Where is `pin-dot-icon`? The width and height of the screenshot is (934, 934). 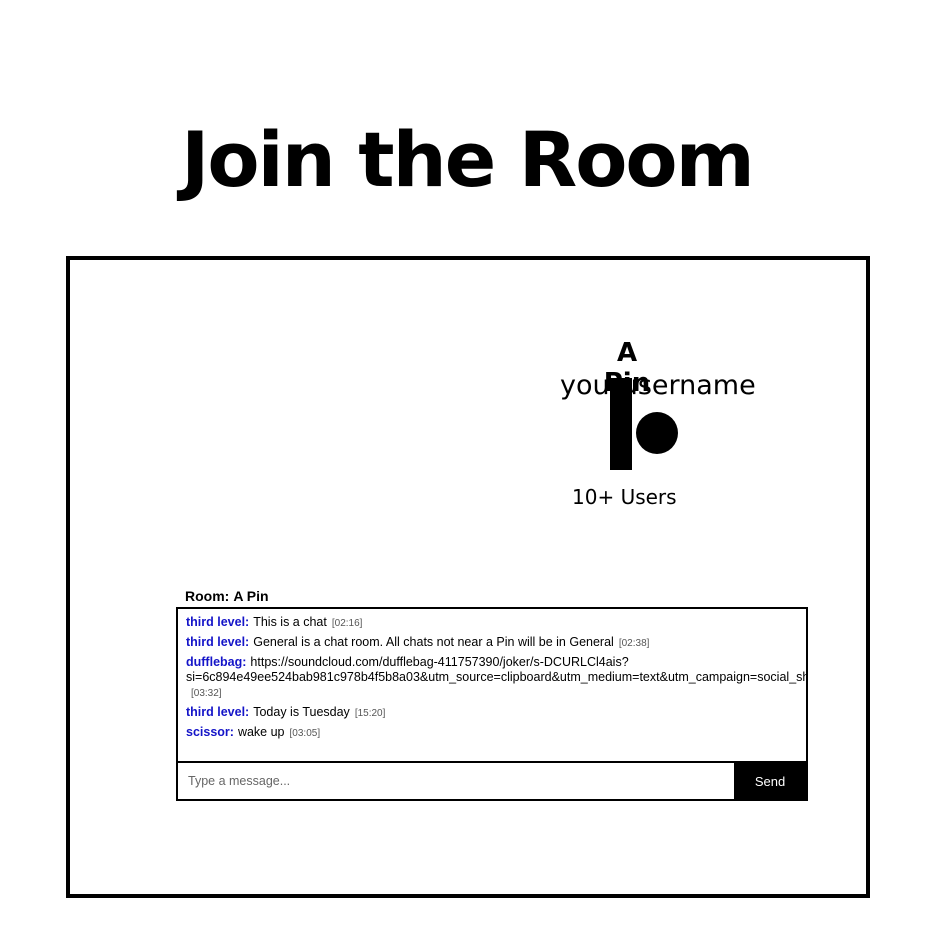
pin-dot-icon is located at coordinates (657, 433).